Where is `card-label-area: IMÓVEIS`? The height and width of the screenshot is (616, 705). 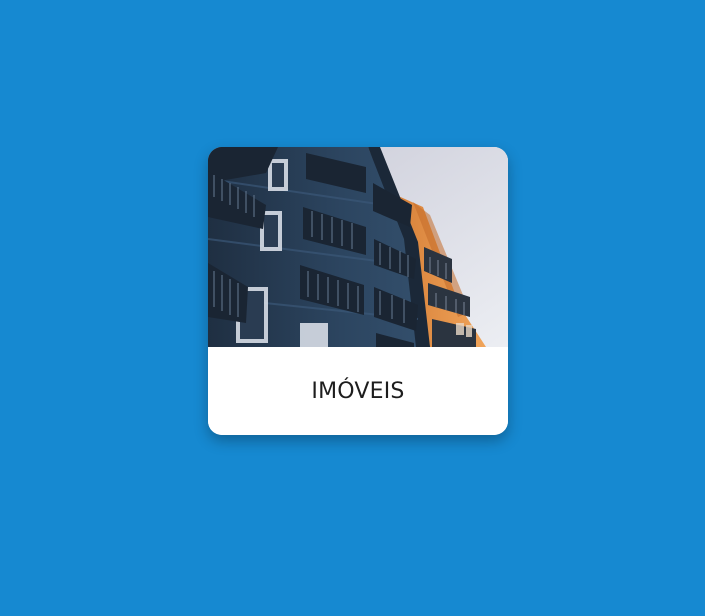
card-label-area: IMÓVEIS is located at coordinates (358, 391).